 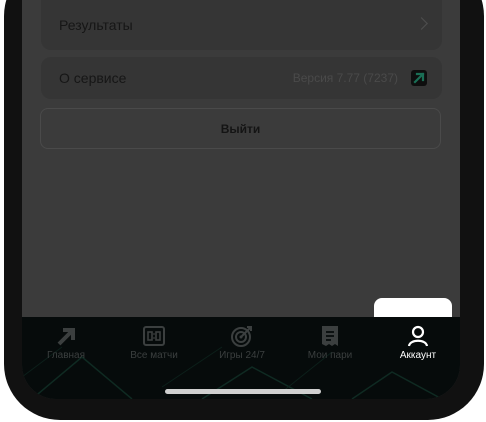 I want to click on tab-my-bets: Мои пари, so click(x=330, y=347).